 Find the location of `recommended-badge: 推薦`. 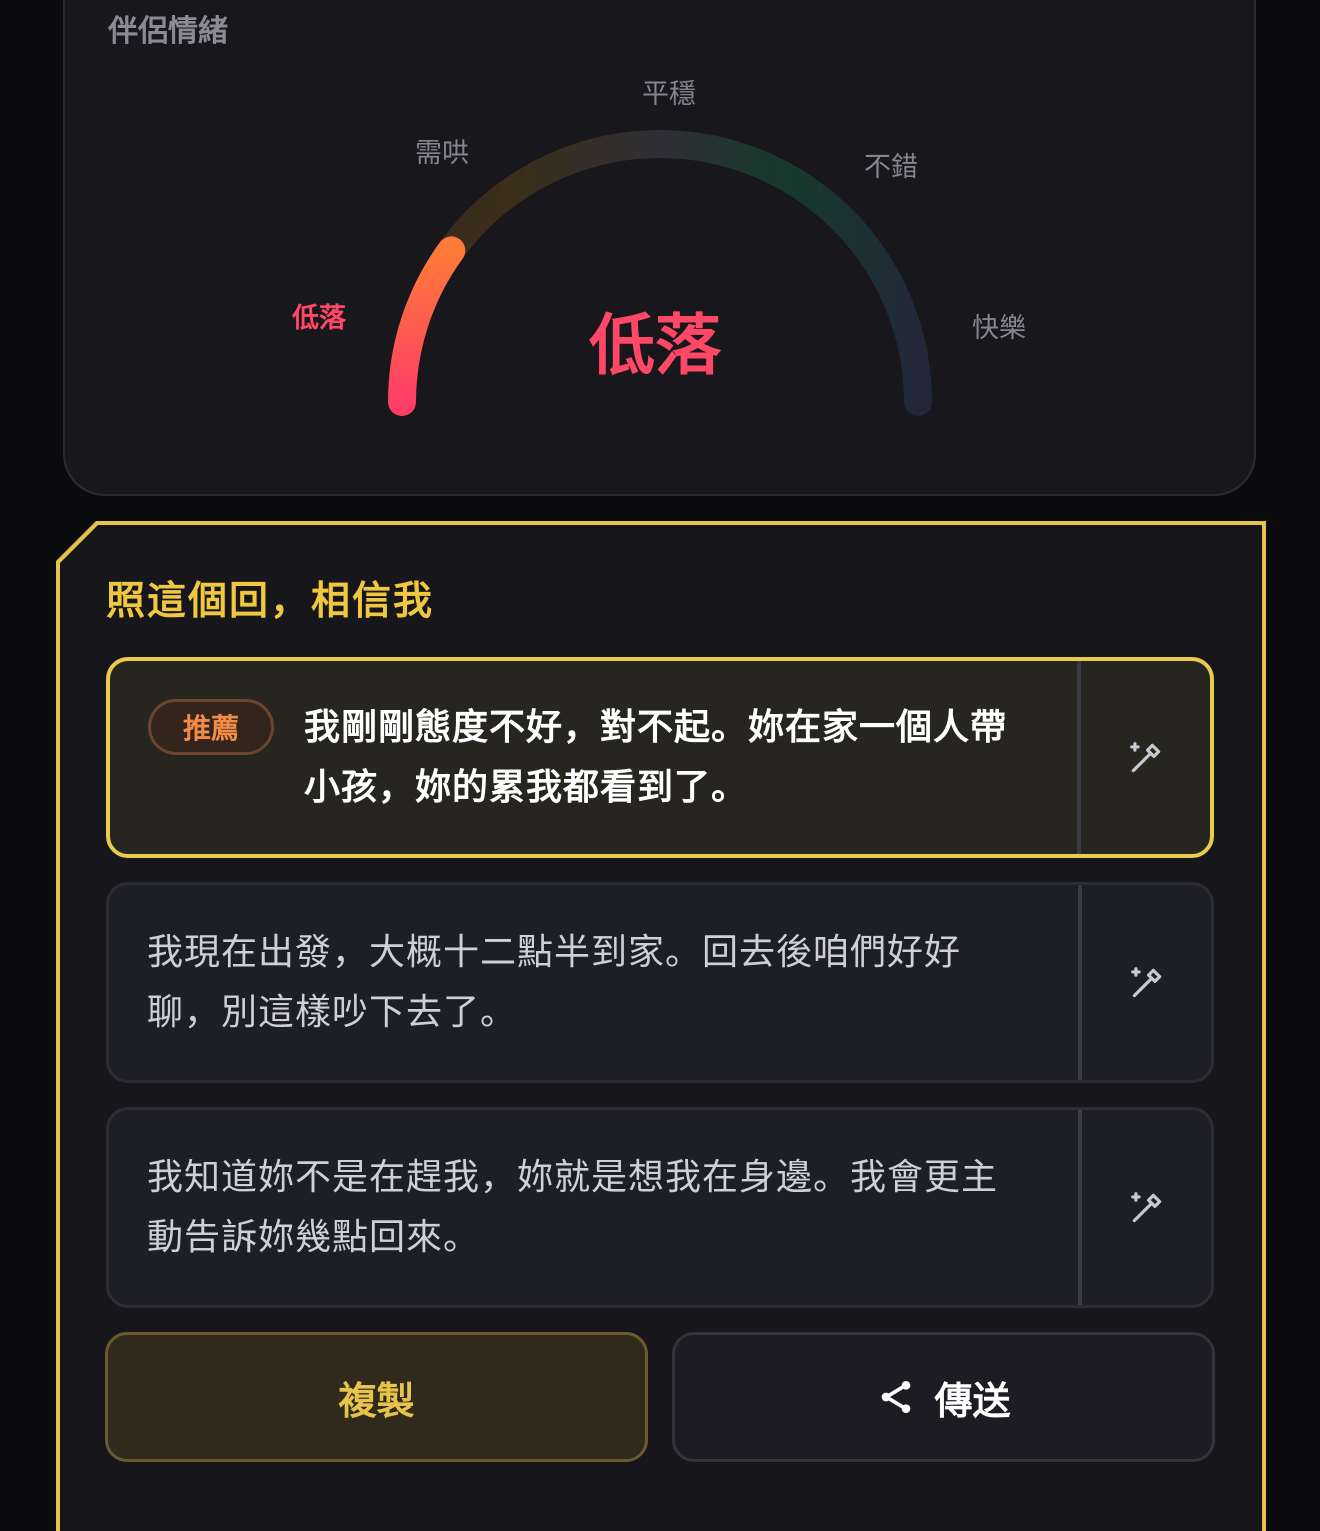

recommended-badge: 推薦 is located at coordinates (211, 727).